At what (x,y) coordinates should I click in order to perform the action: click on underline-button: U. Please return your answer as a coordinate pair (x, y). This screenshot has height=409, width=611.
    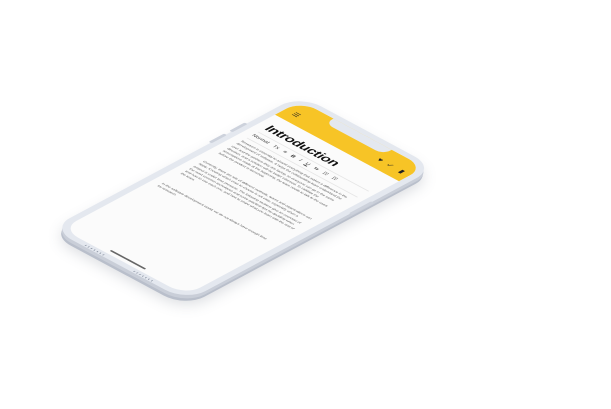
    Looking at the image, I should click on (307, 164).